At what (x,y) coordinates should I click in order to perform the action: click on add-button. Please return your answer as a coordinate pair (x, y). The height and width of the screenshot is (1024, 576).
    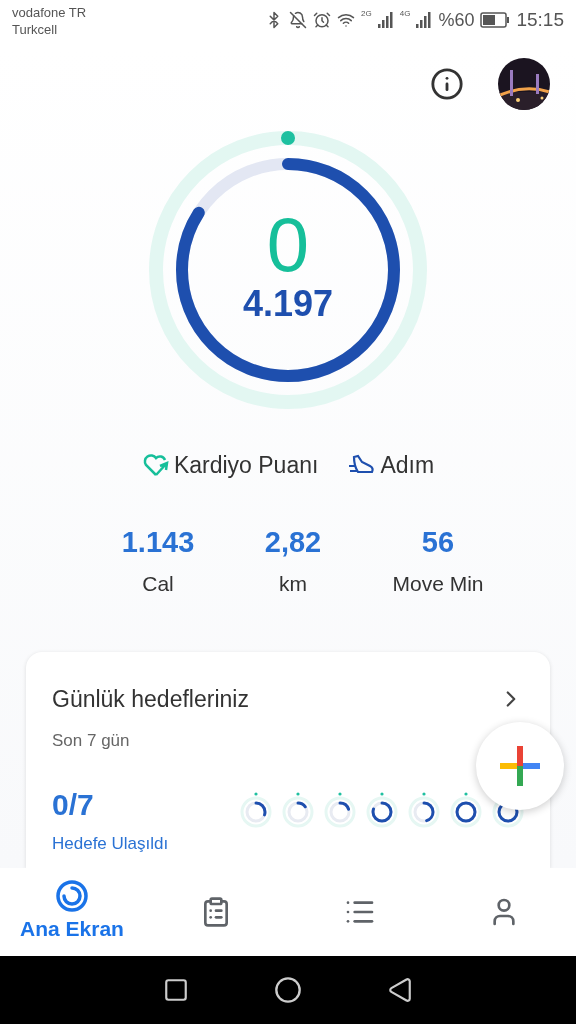
    Looking at the image, I should click on (520, 765).